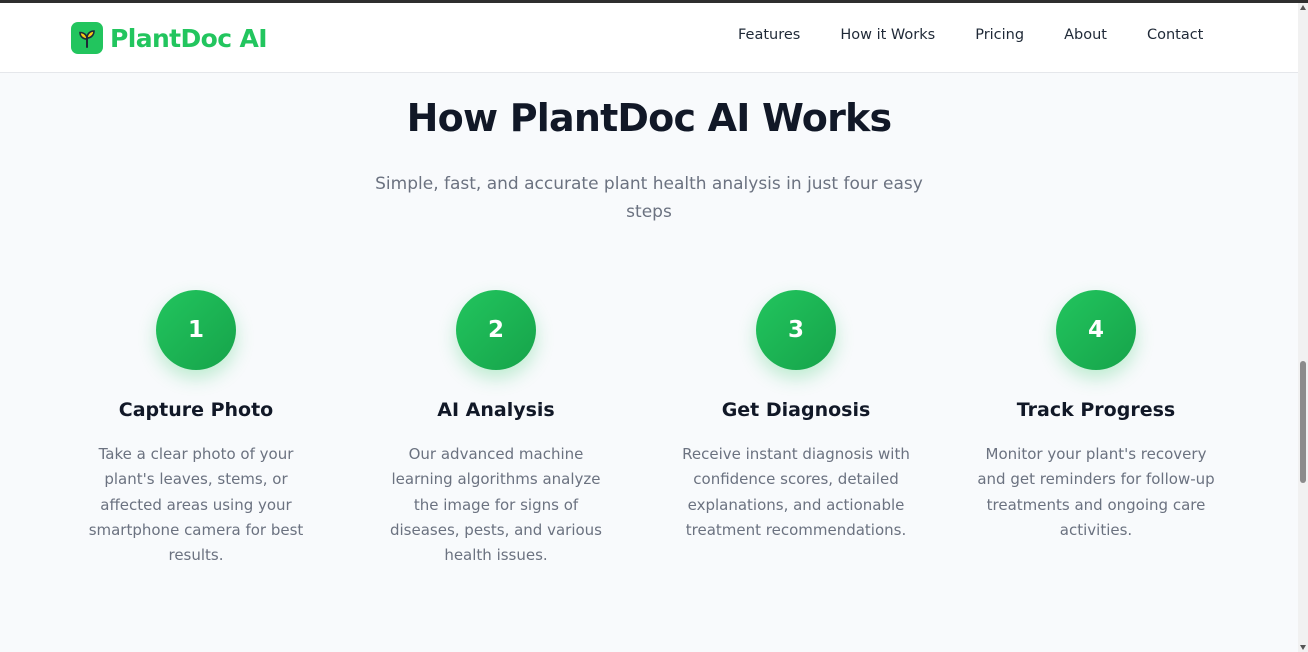  What do you see at coordinates (1096, 330) in the screenshot?
I see `step-number-badge: 4` at bounding box center [1096, 330].